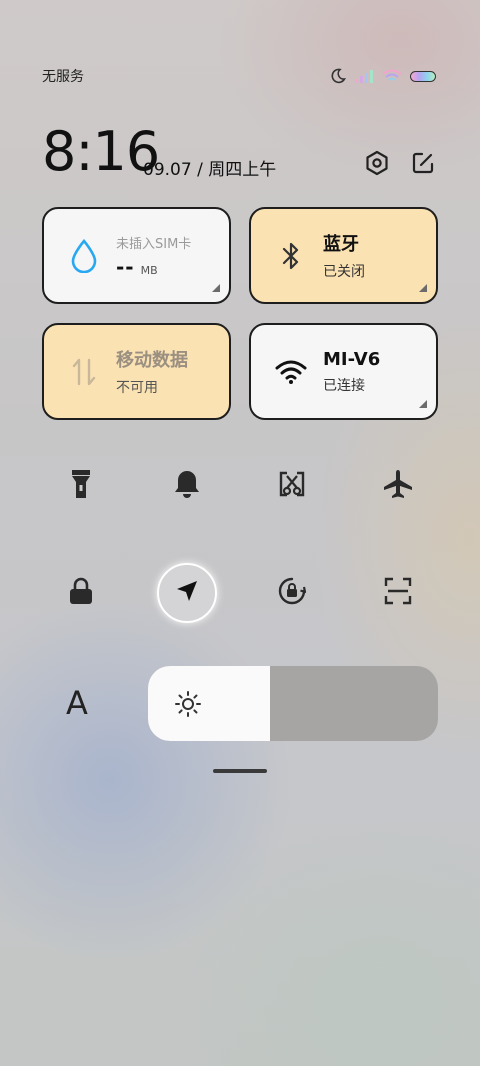  I want to click on edit-icon, so click(423, 163).